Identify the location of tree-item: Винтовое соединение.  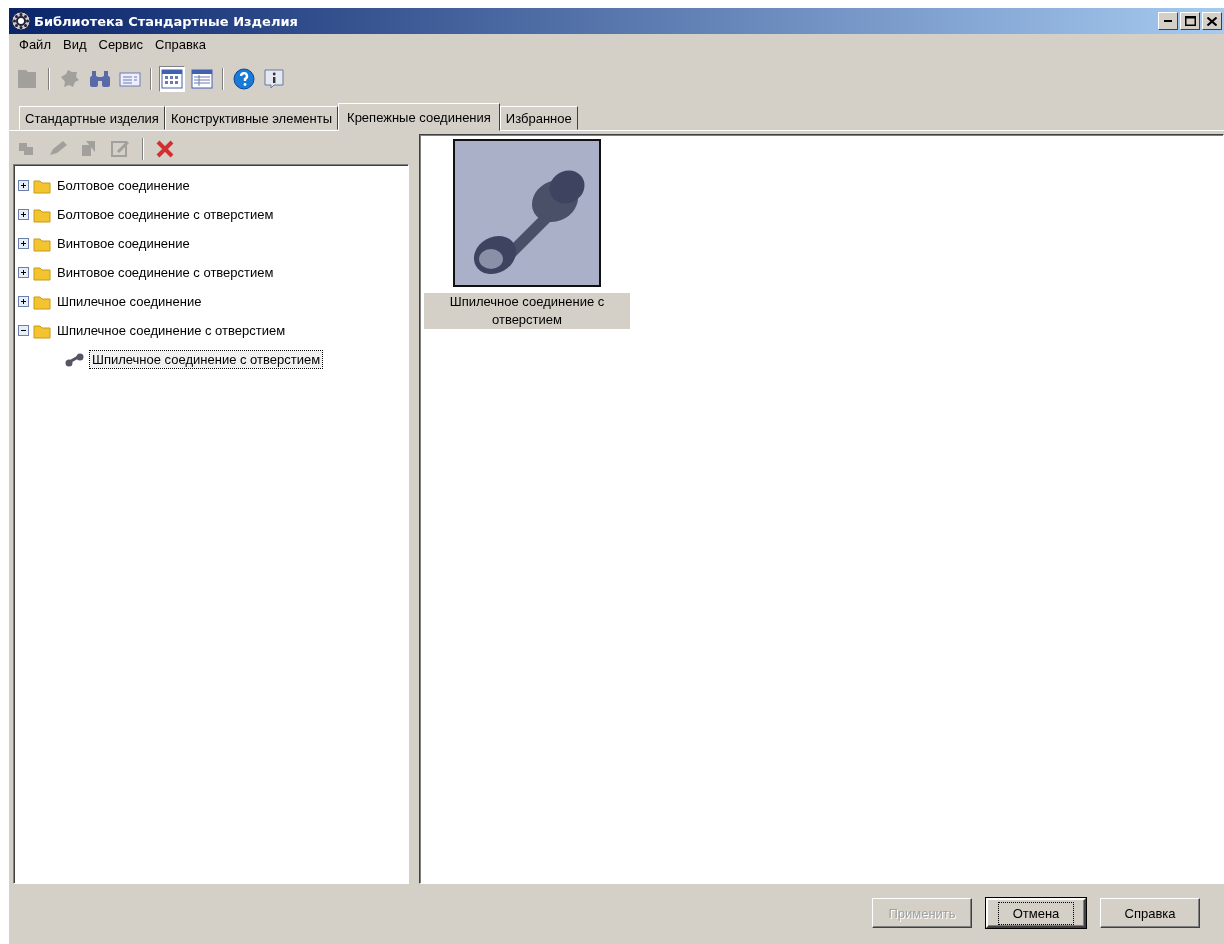
(123, 243).